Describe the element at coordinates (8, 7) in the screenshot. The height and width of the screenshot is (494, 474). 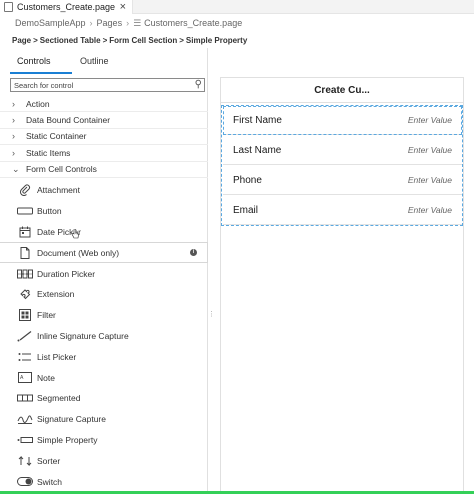
I see `file-icon` at that location.